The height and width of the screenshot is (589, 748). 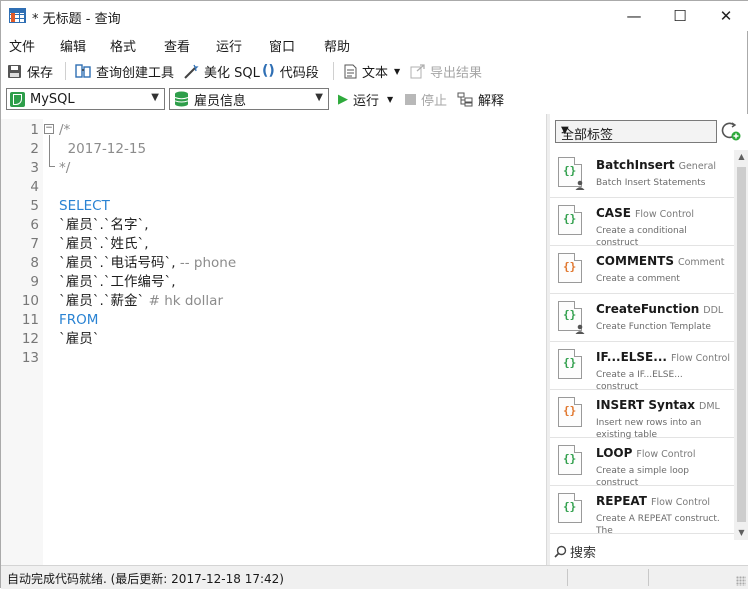 I want to click on line-number: 11, so click(x=30, y=320).